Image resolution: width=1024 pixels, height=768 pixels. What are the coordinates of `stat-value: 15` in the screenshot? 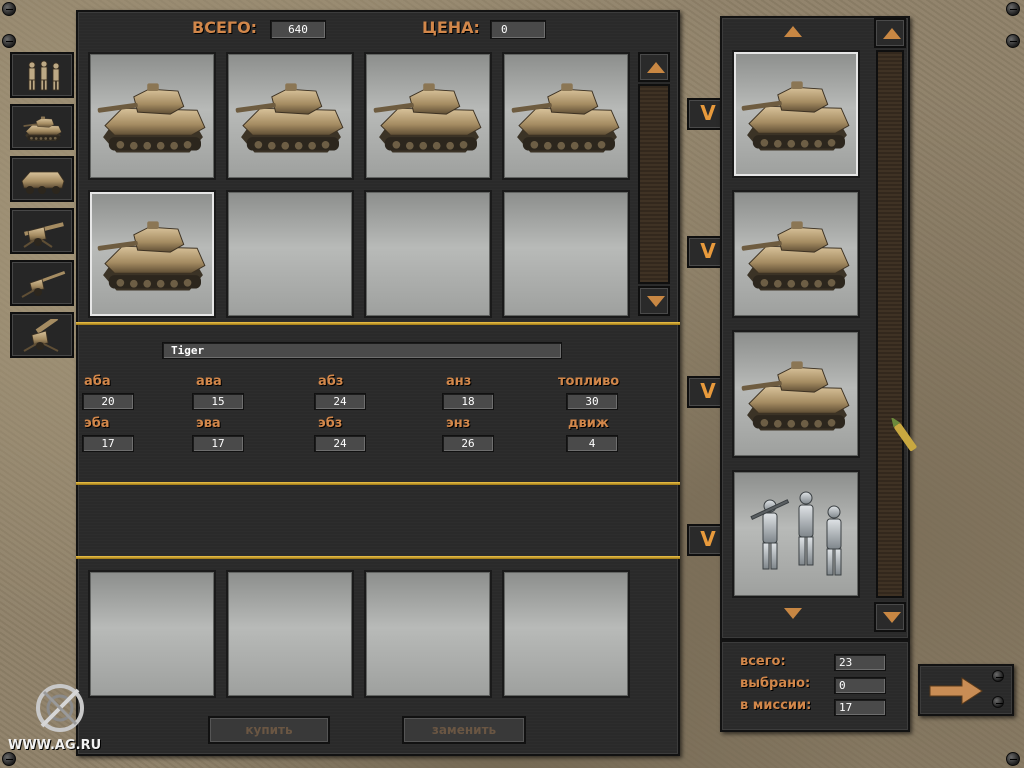 It's located at (218, 401).